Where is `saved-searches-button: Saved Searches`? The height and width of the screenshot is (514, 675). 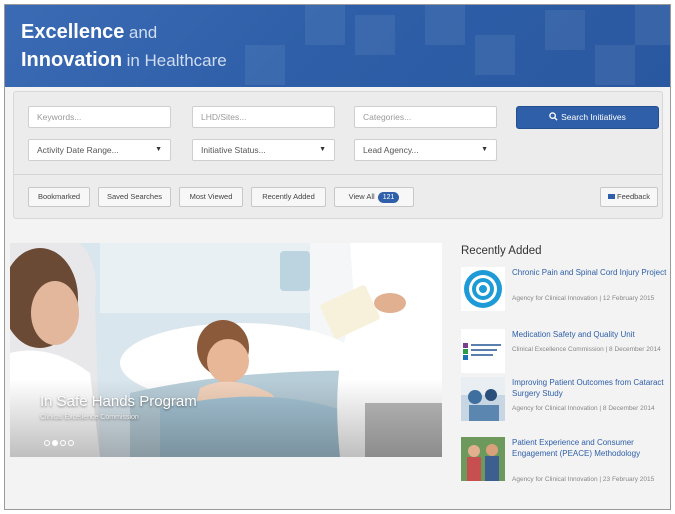 saved-searches-button: Saved Searches is located at coordinates (134, 197).